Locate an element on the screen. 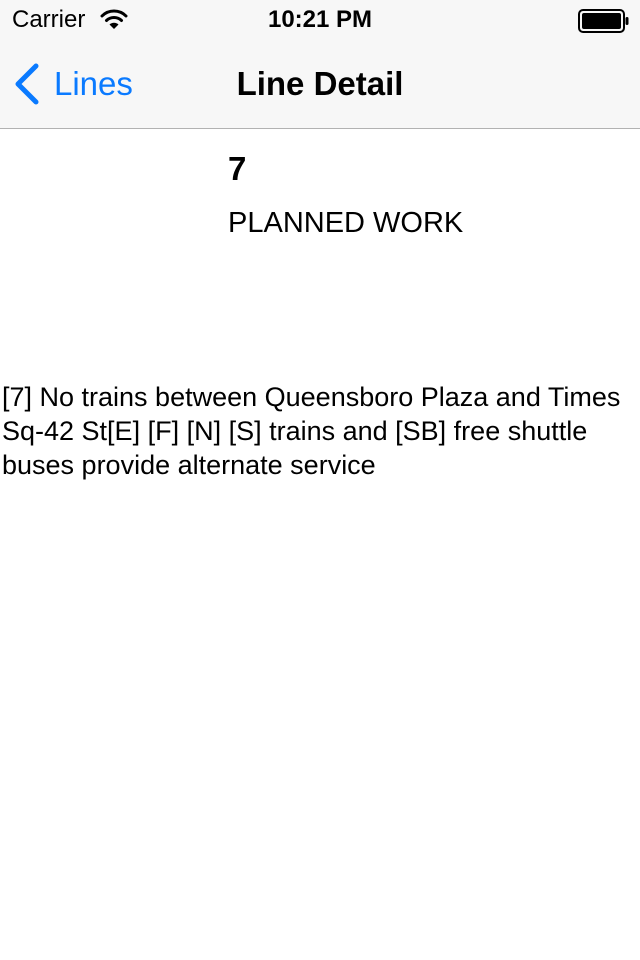 The width and height of the screenshot is (640, 960). battery-icon is located at coordinates (603, 21).